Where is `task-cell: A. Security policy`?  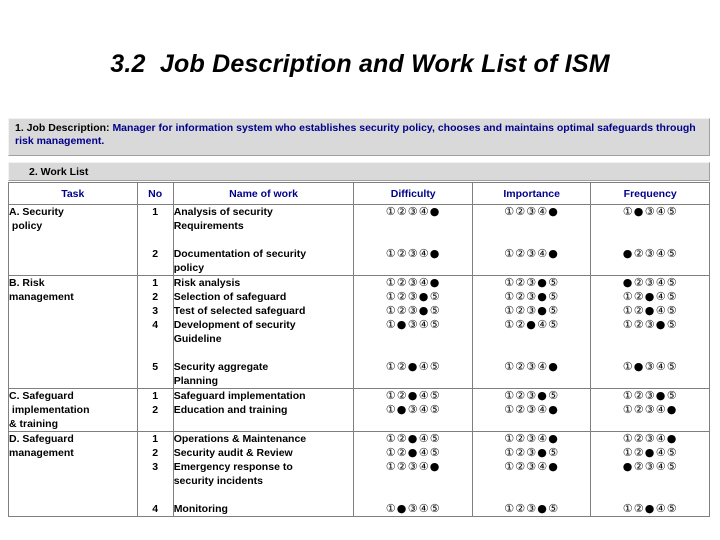
task-cell: A. Security policy is located at coordinates (73, 240).